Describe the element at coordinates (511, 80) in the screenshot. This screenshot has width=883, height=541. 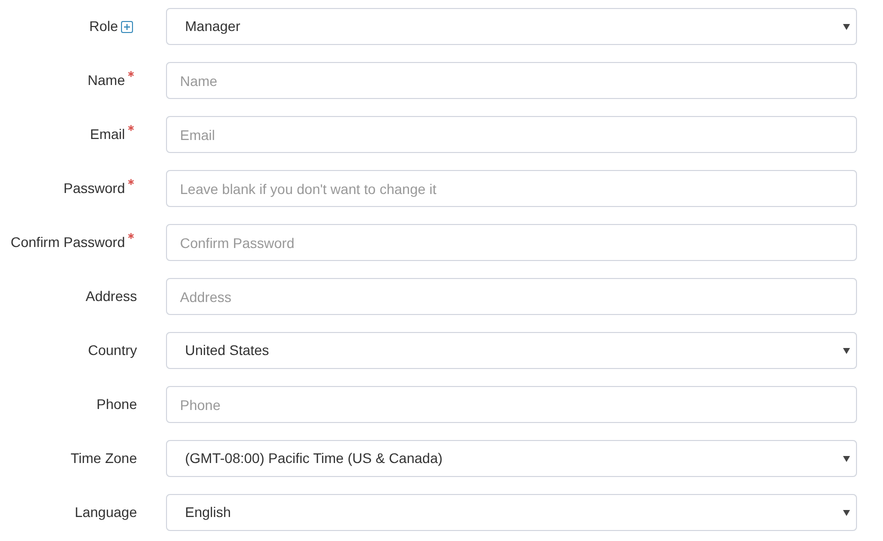
I see `input-field: Name` at that location.